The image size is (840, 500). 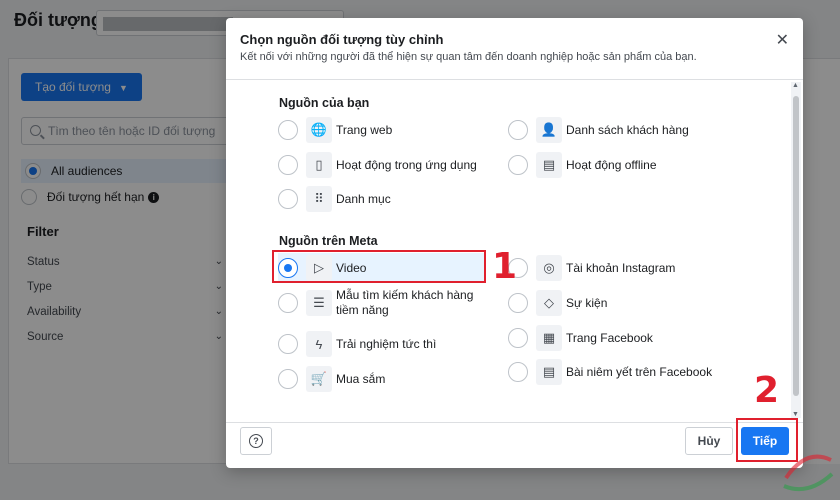 What do you see at coordinates (795, 85) in the screenshot?
I see `scroll-up-icon: ▲` at bounding box center [795, 85].